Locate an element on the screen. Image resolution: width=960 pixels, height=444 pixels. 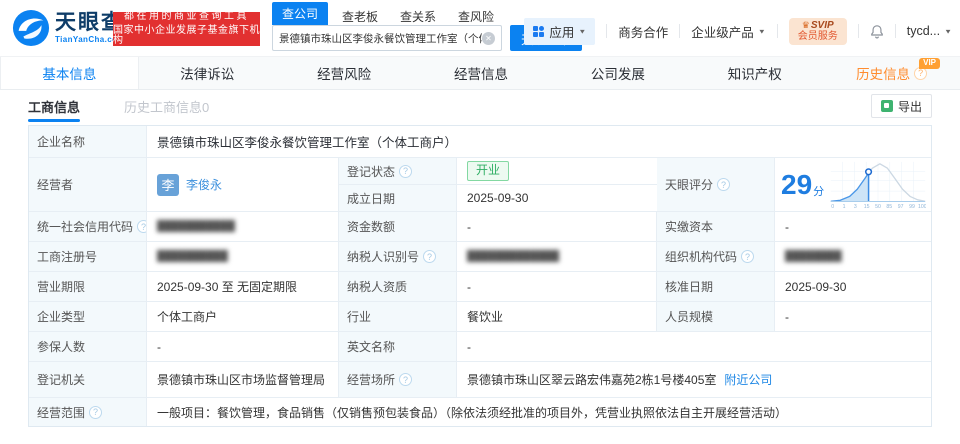
insured-count-value: - is located at coordinates (243, 347).